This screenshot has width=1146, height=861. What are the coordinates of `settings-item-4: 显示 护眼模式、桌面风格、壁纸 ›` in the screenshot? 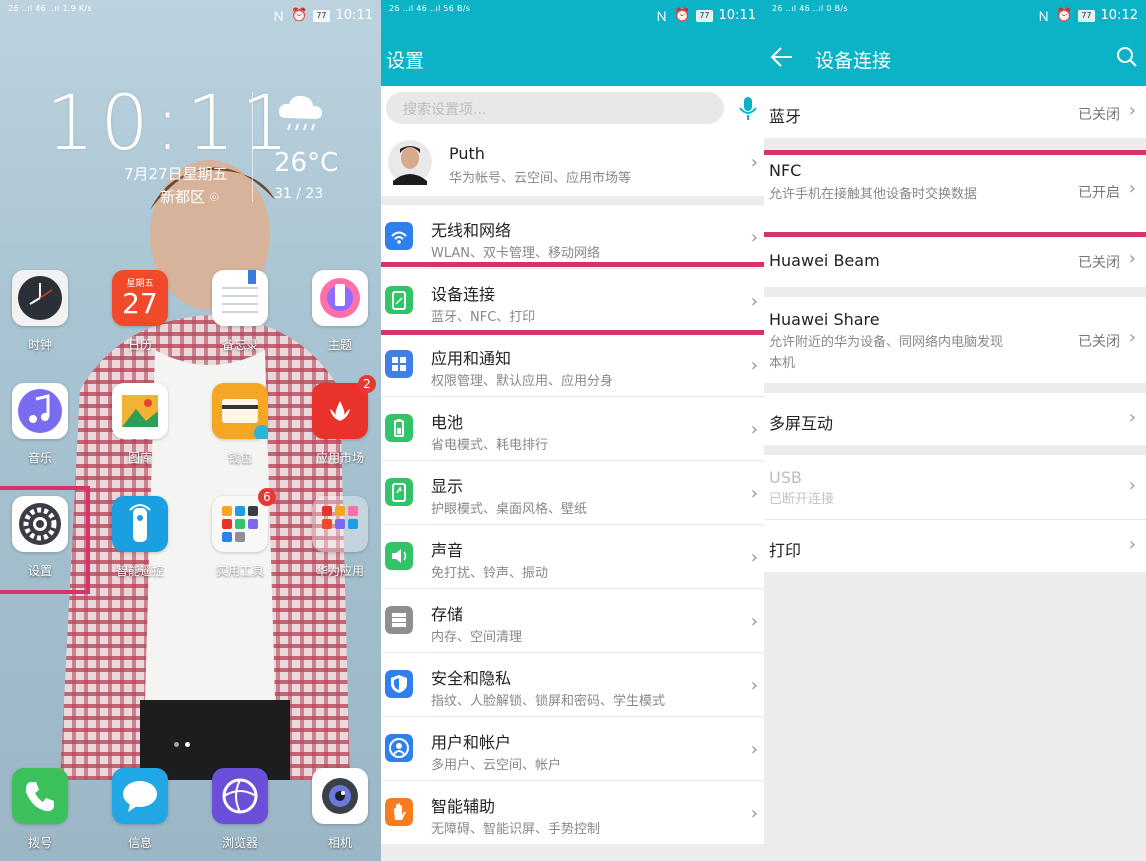 It's located at (572, 492).